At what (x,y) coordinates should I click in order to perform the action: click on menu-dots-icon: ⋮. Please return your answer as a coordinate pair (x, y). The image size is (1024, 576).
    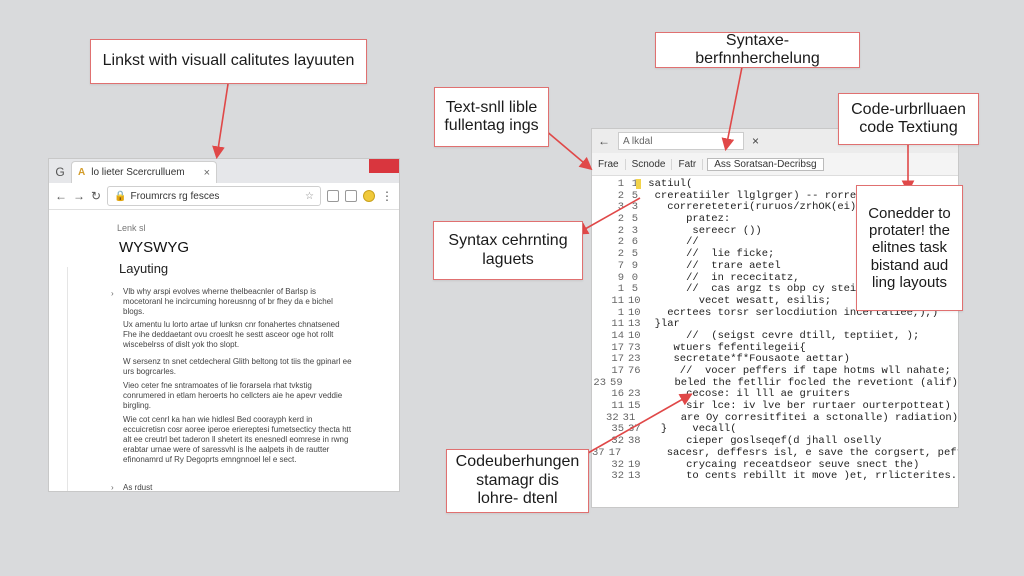
    Looking at the image, I should click on (387, 196).